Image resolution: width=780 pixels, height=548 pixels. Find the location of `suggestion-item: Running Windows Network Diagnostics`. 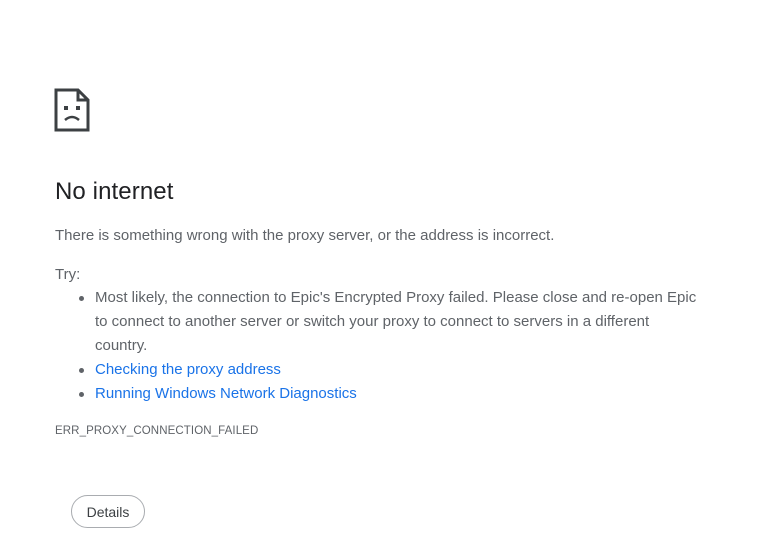

suggestion-item: Running Windows Network Diagnostics is located at coordinates (392, 394).